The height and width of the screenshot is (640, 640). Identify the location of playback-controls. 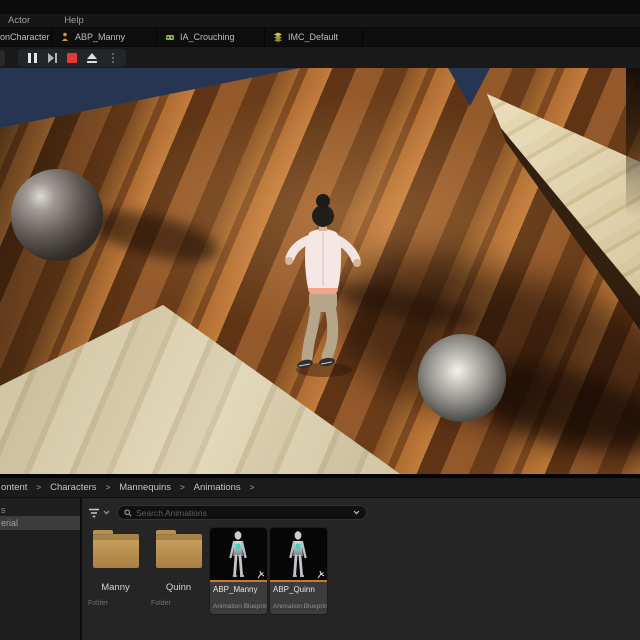
(72, 58).